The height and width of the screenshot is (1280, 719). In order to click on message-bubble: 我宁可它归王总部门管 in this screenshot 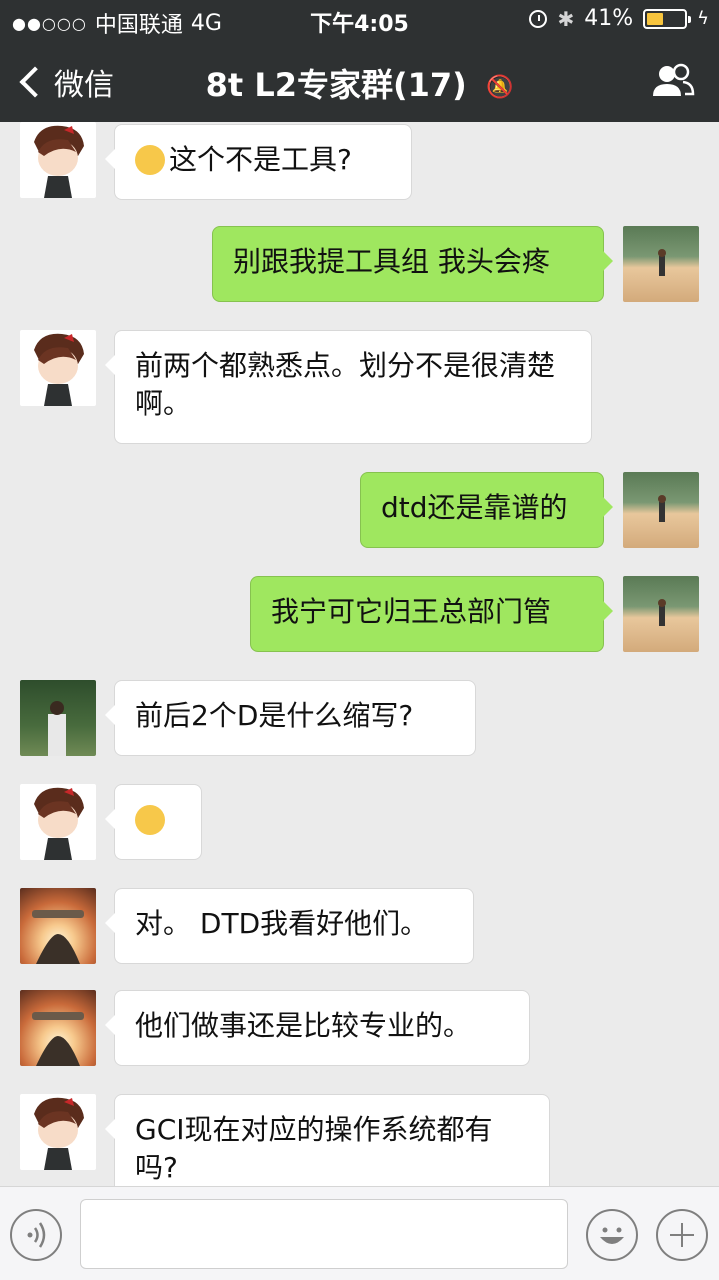, I will do `click(431, 614)`.